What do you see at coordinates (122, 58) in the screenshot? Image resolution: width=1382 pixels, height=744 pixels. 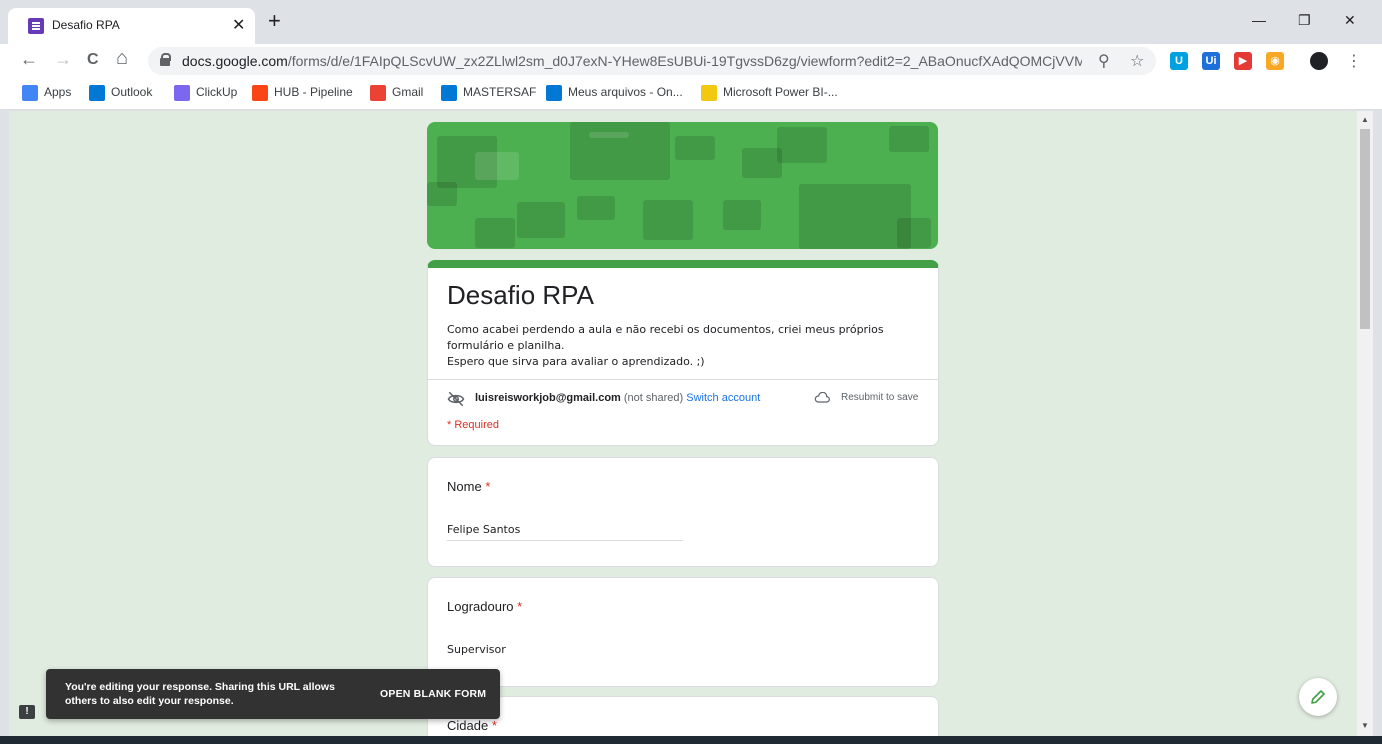 I see `home-button: ⌂` at bounding box center [122, 58].